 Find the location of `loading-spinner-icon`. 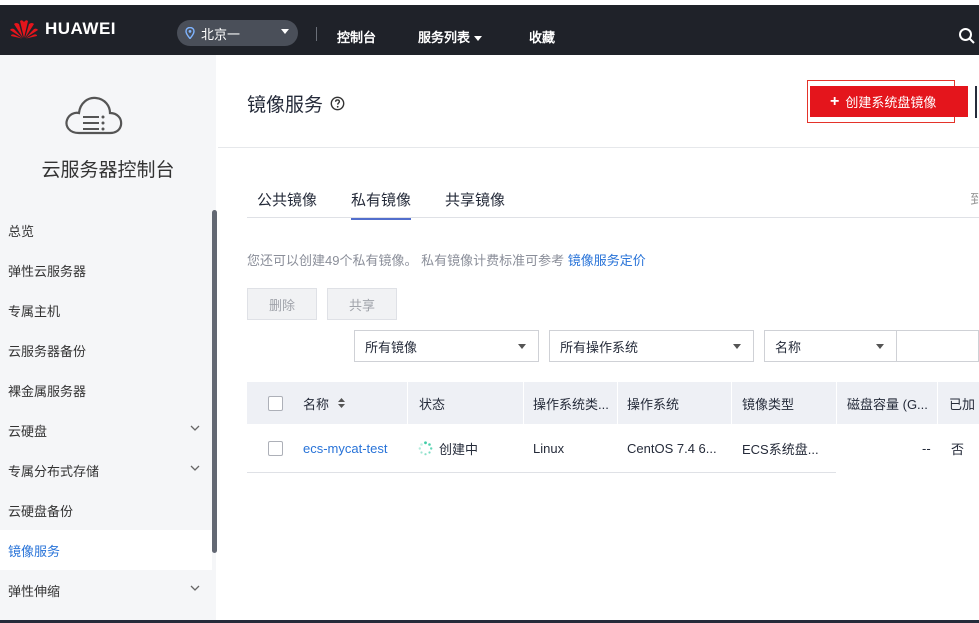

loading-spinner-icon is located at coordinates (425, 447).